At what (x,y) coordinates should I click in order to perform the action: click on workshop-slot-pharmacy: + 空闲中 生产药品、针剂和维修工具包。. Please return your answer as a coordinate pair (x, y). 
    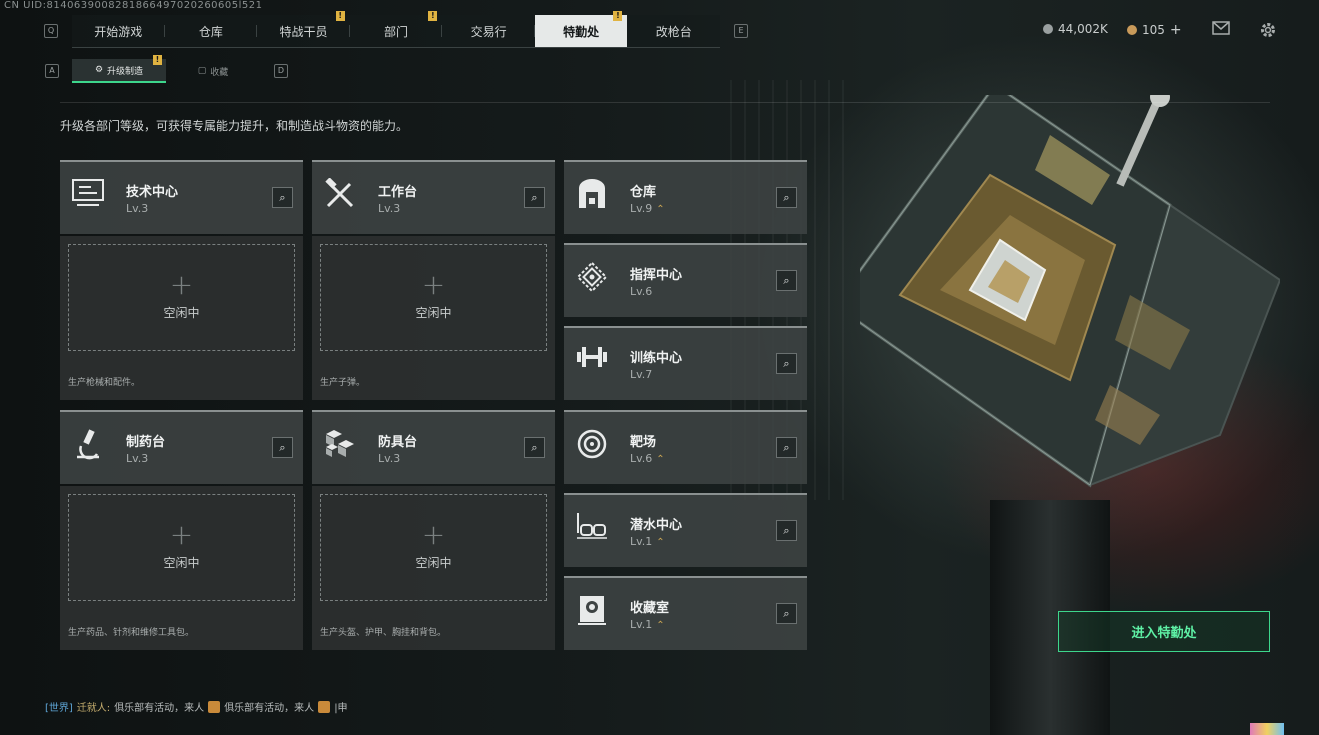
    Looking at the image, I should click on (181, 568).